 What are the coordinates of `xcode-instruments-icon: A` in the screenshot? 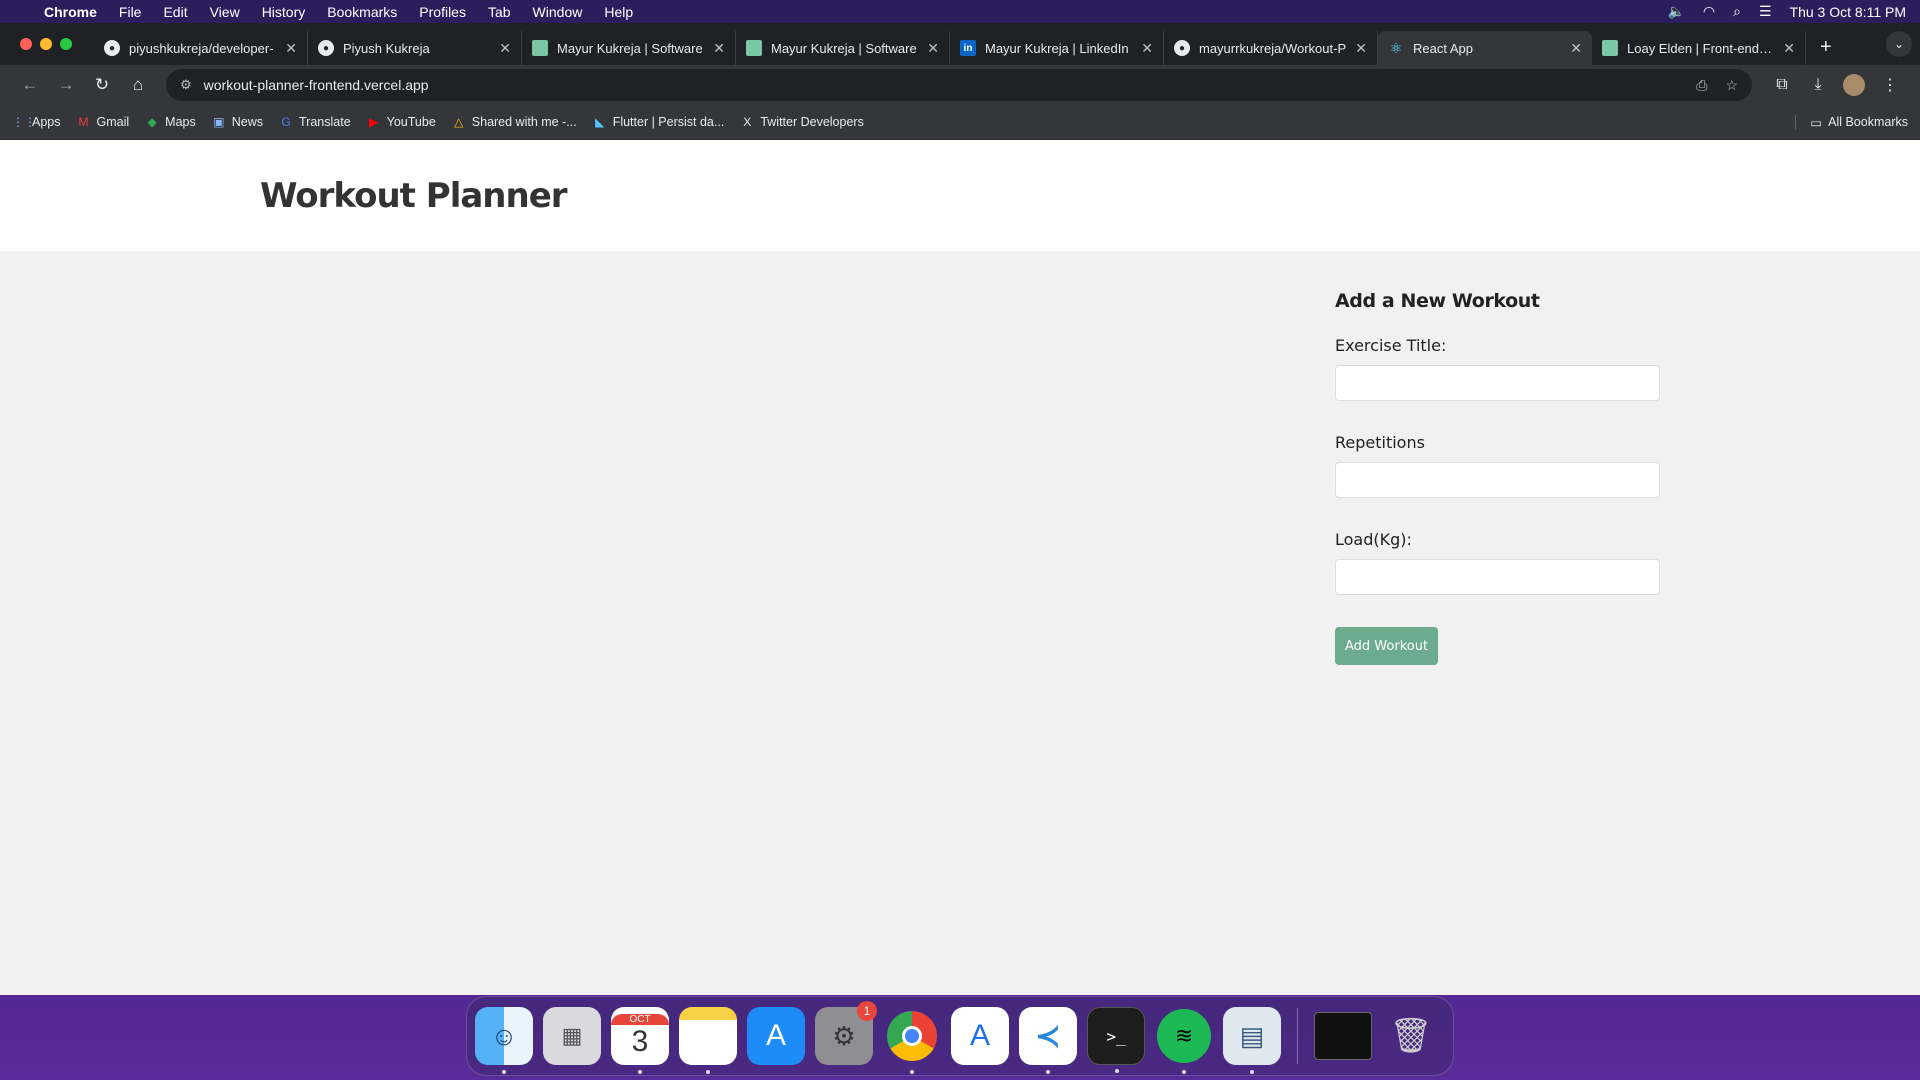 It's located at (980, 1036).